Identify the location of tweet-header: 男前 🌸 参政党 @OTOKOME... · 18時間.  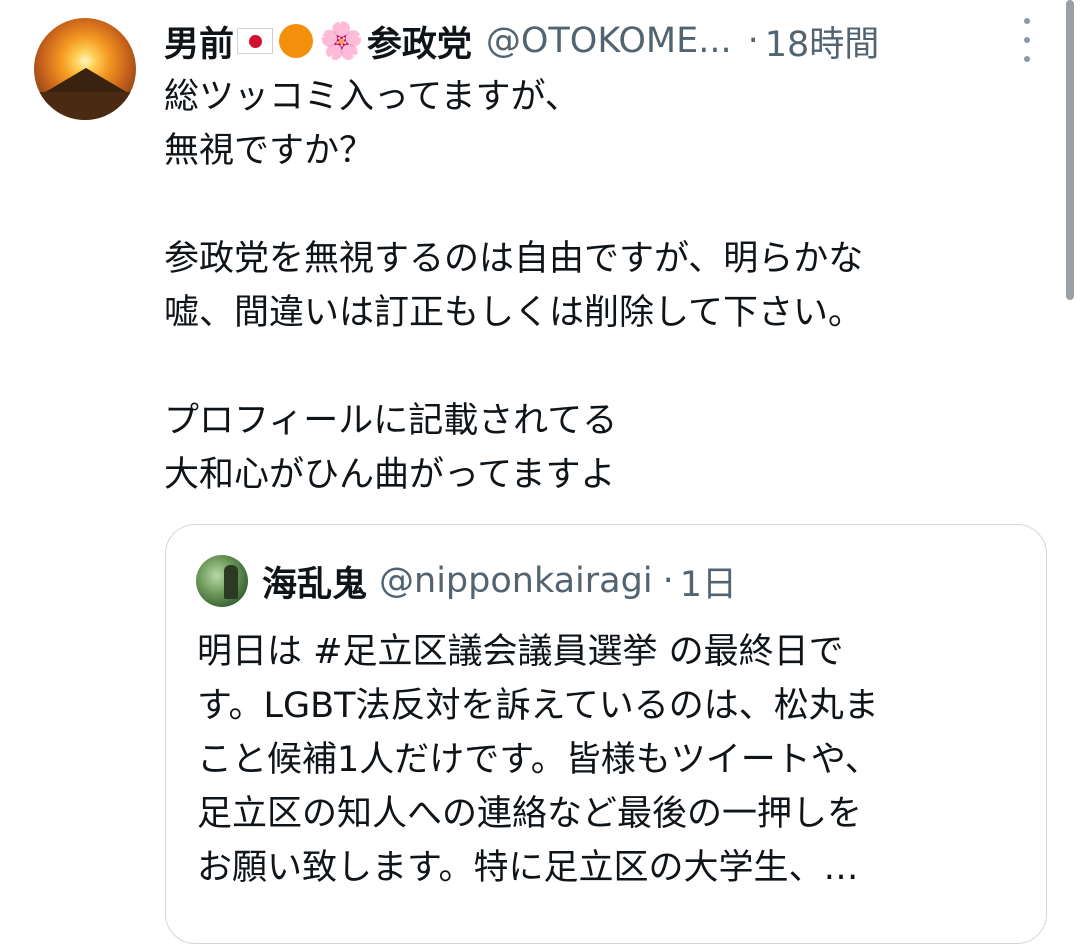
(599, 41).